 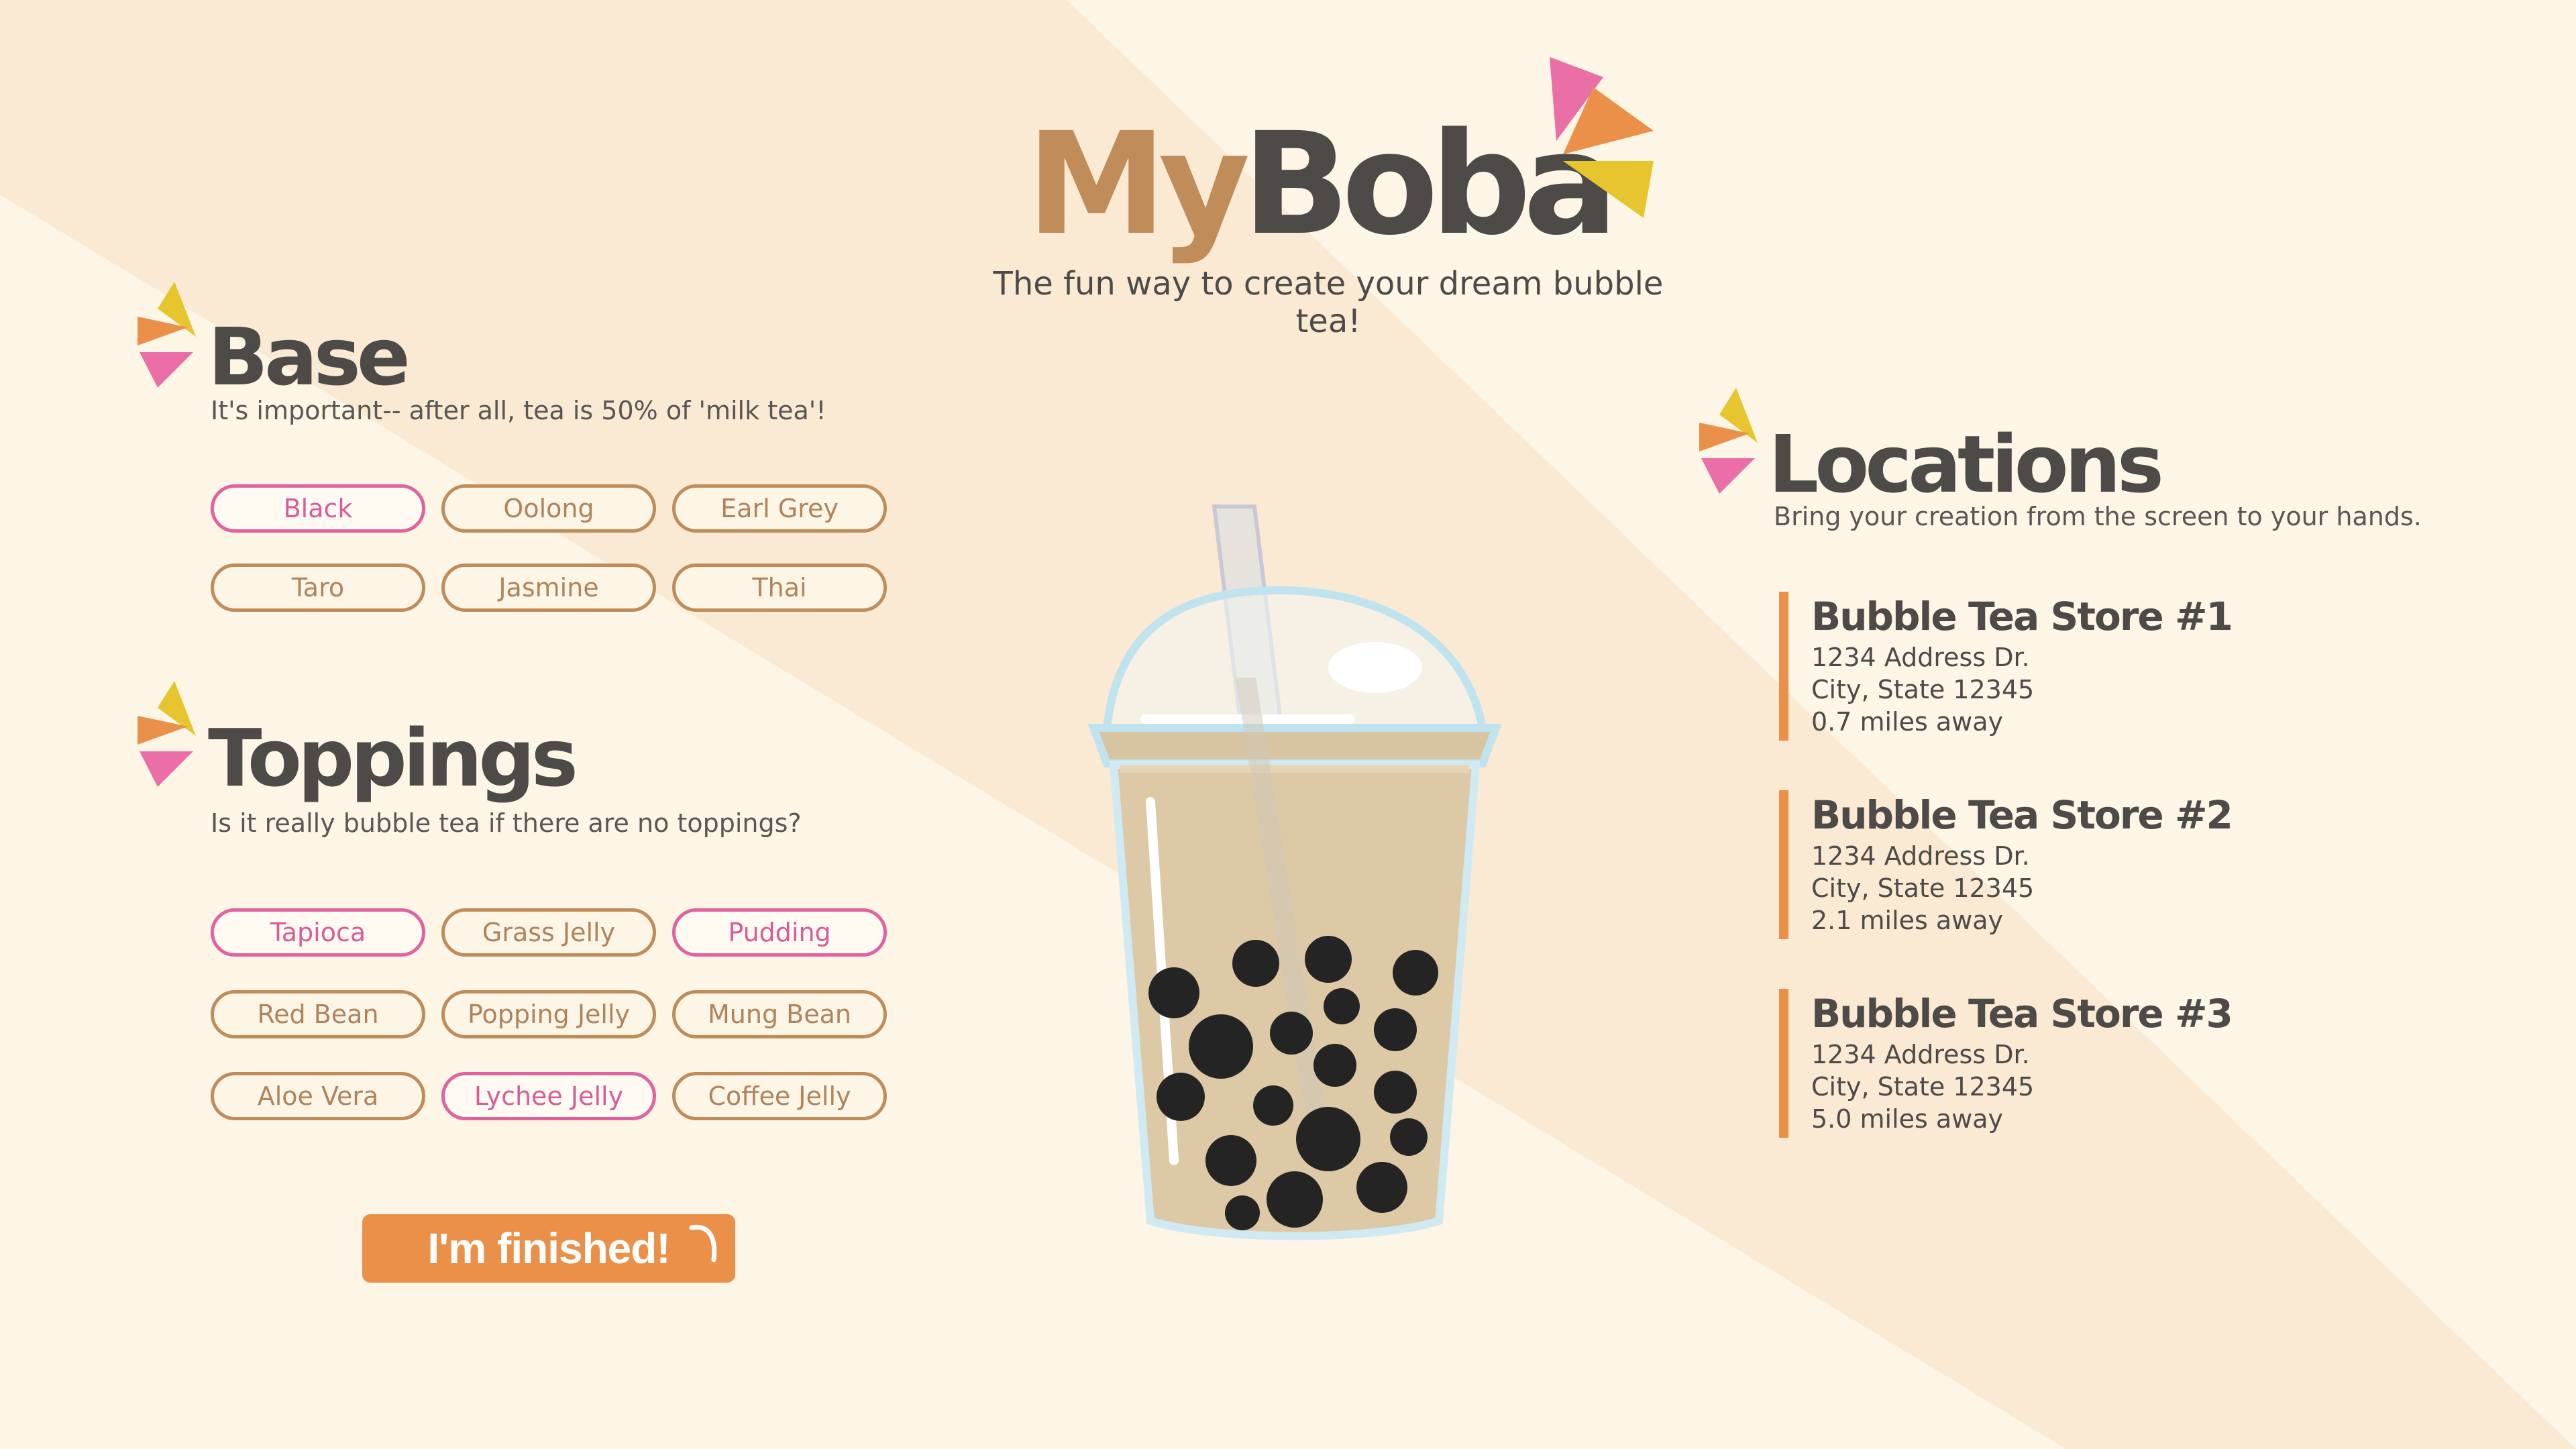 What do you see at coordinates (2022, 815) in the screenshot?
I see `store-name: Bubble Tea Store #2` at bounding box center [2022, 815].